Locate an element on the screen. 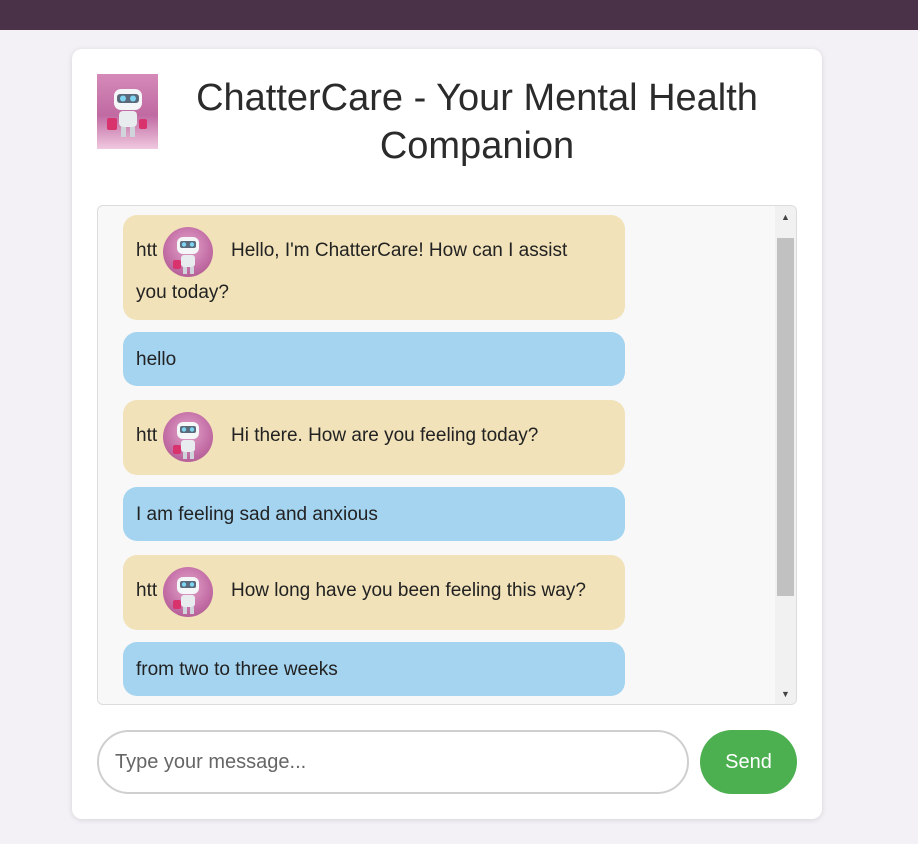 This screenshot has height=844, width=918. triangle-up-icon: ▲ is located at coordinates (785, 216).